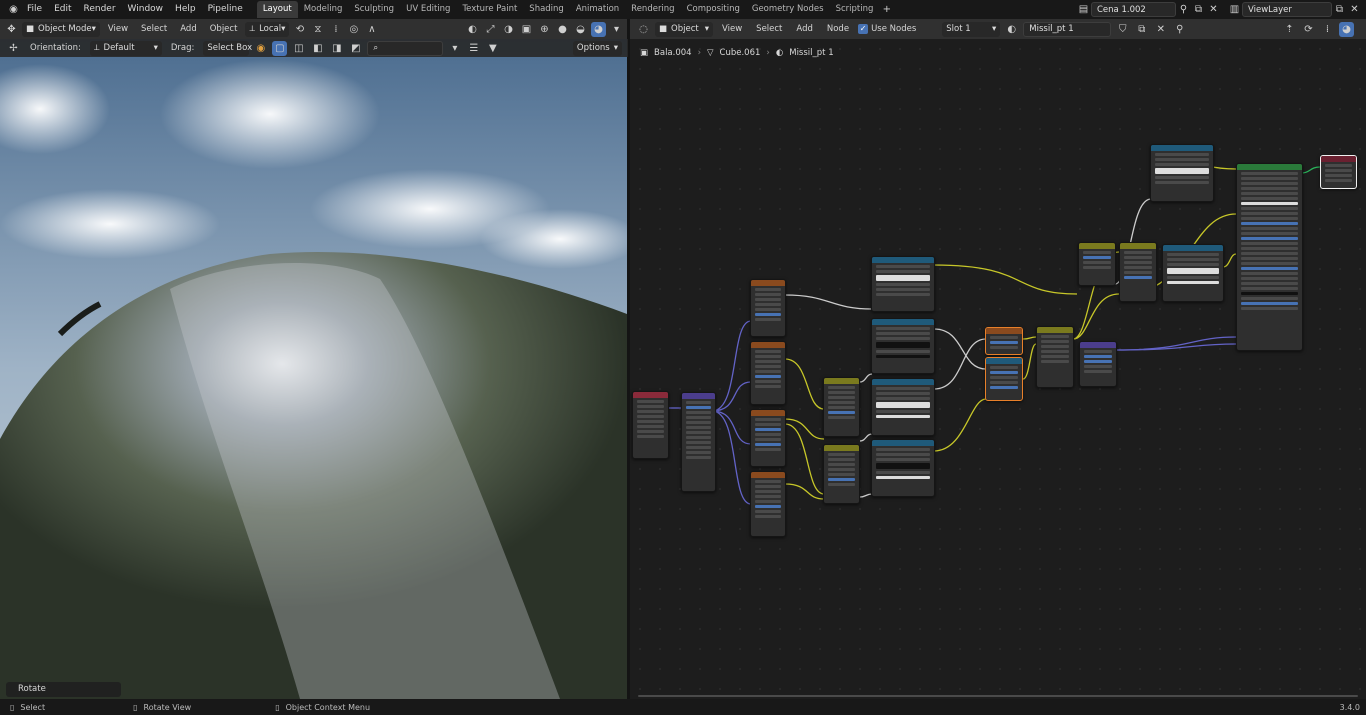  Describe the element at coordinates (490, 29) in the screenshot. I see `gizmo-icon: ⤢` at that location.